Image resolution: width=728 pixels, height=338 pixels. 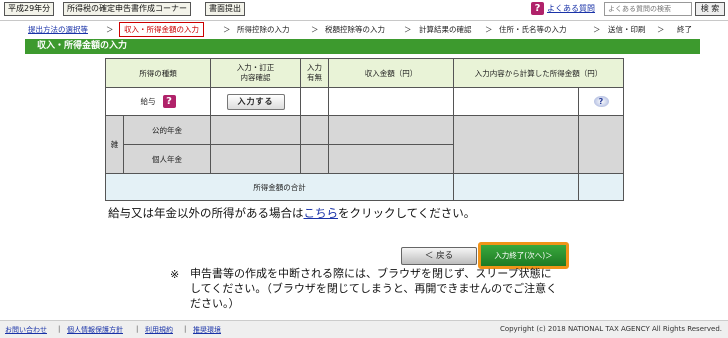 I want to click on step-send-print: 送信・印刷, so click(x=627, y=29).